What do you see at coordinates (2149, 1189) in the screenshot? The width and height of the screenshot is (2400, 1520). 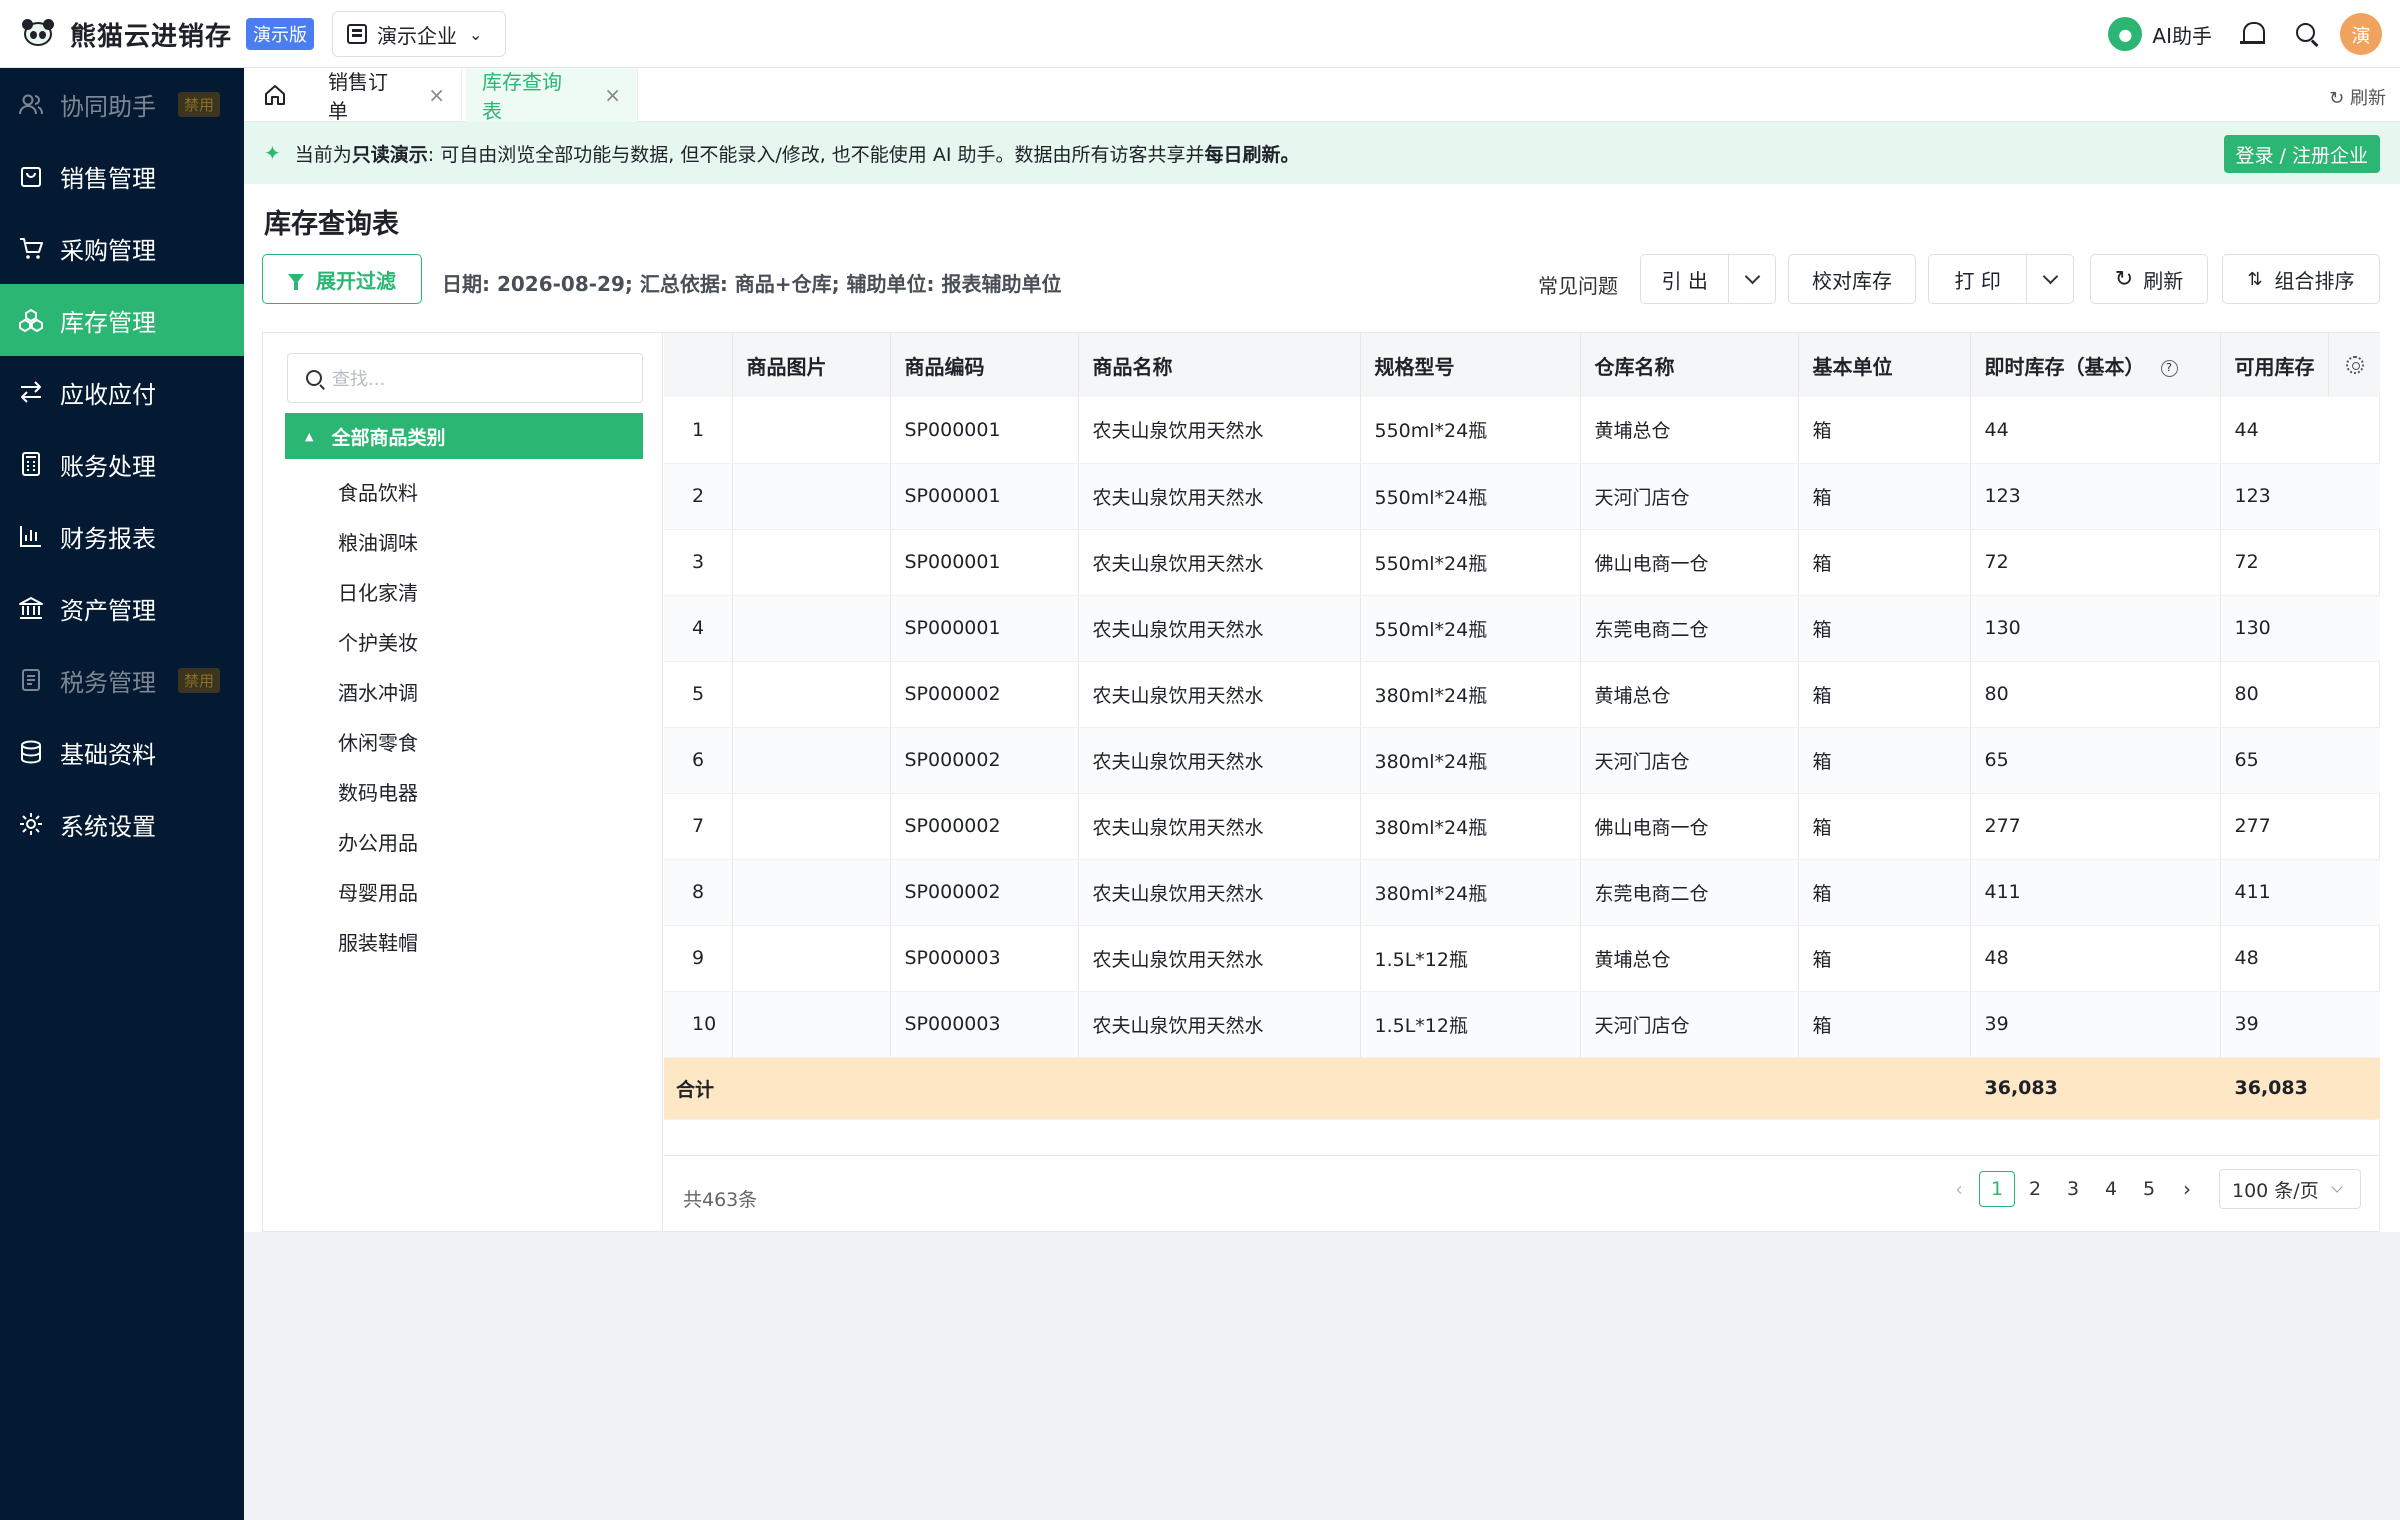 I see `page-button: 5` at bounding box center [2149, 1189].